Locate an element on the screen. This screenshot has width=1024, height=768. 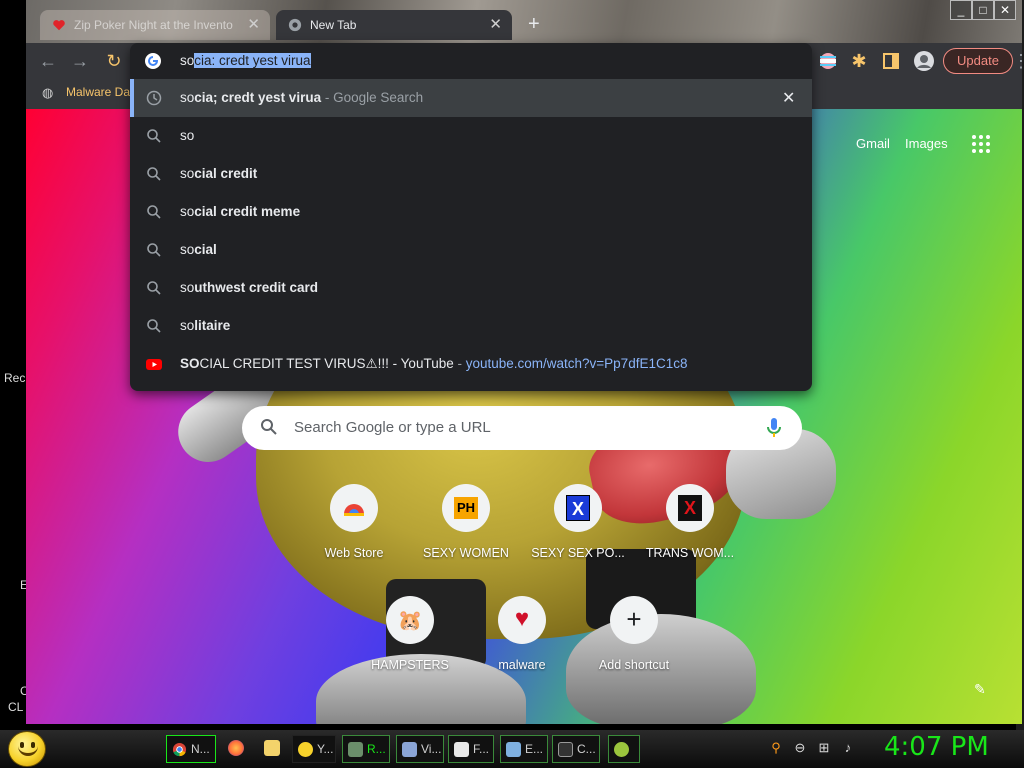
minimize-button: _ is located at coordinates (961, 10).